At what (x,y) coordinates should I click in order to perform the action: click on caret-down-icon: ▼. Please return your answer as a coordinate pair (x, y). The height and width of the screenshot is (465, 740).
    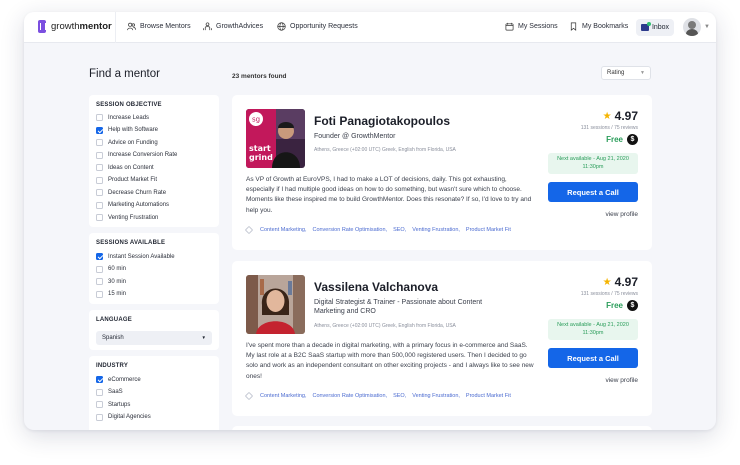
    Looking at the image, I should click on (203, 337).